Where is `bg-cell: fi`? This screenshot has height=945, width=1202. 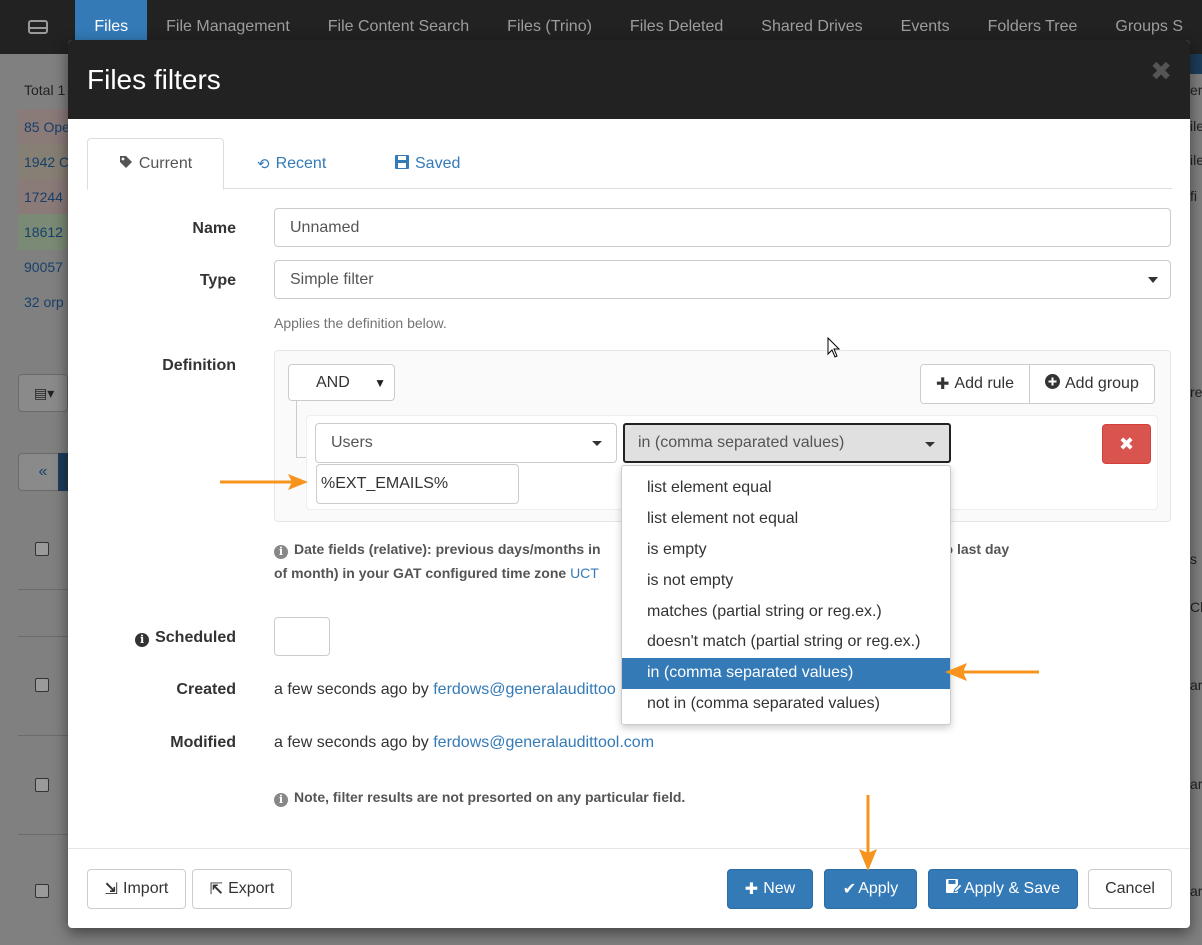 bg-cell: fi is located at coordinates (1193, 196).